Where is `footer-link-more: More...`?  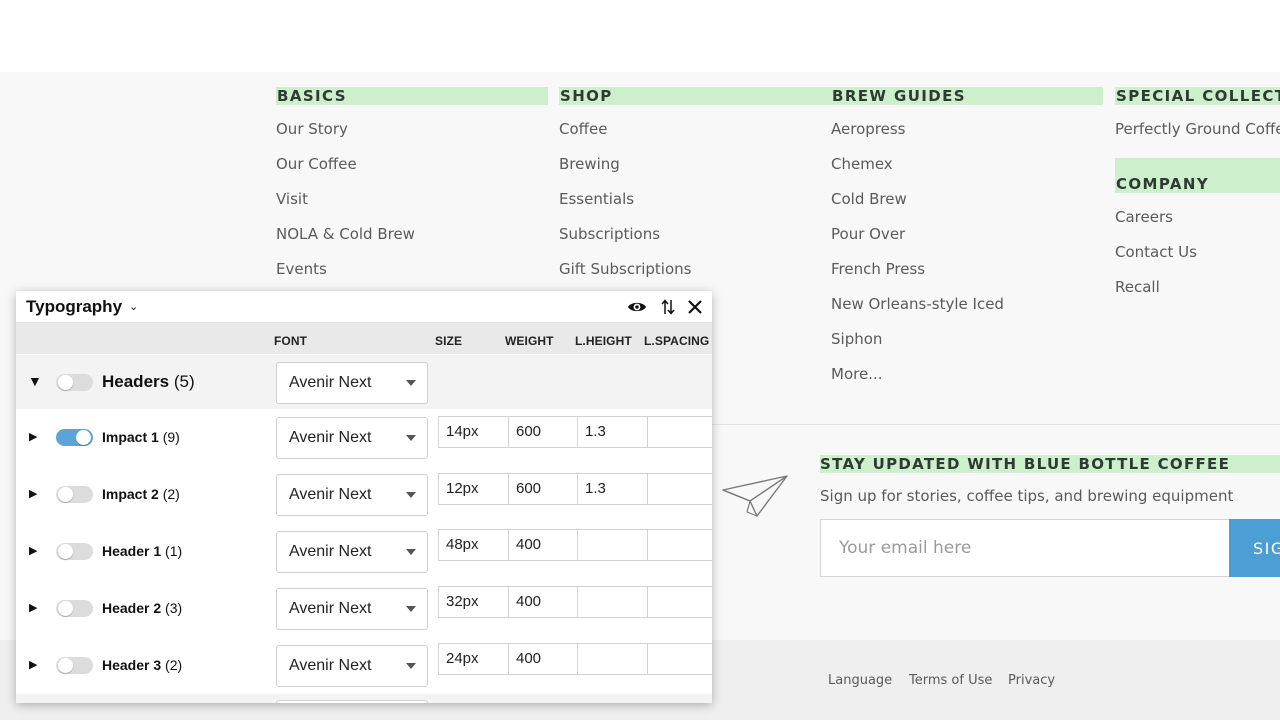
footer-link-more: More... is located at coordinates (967, 374).